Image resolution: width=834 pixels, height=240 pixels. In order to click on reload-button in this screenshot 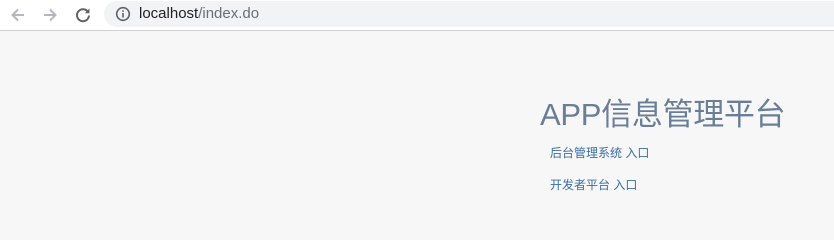, I will do `click(83, 15)`.